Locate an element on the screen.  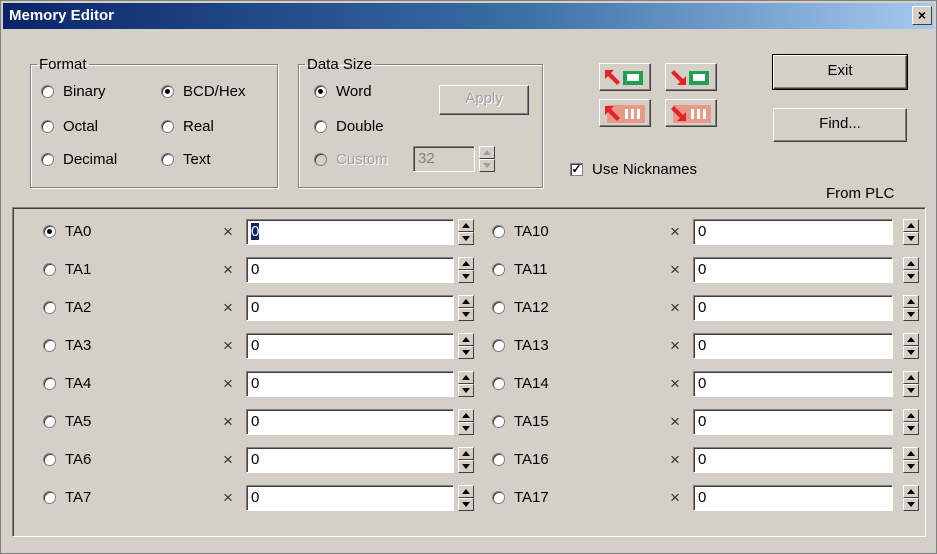
write-word-button is located at coordinates (691, 77).